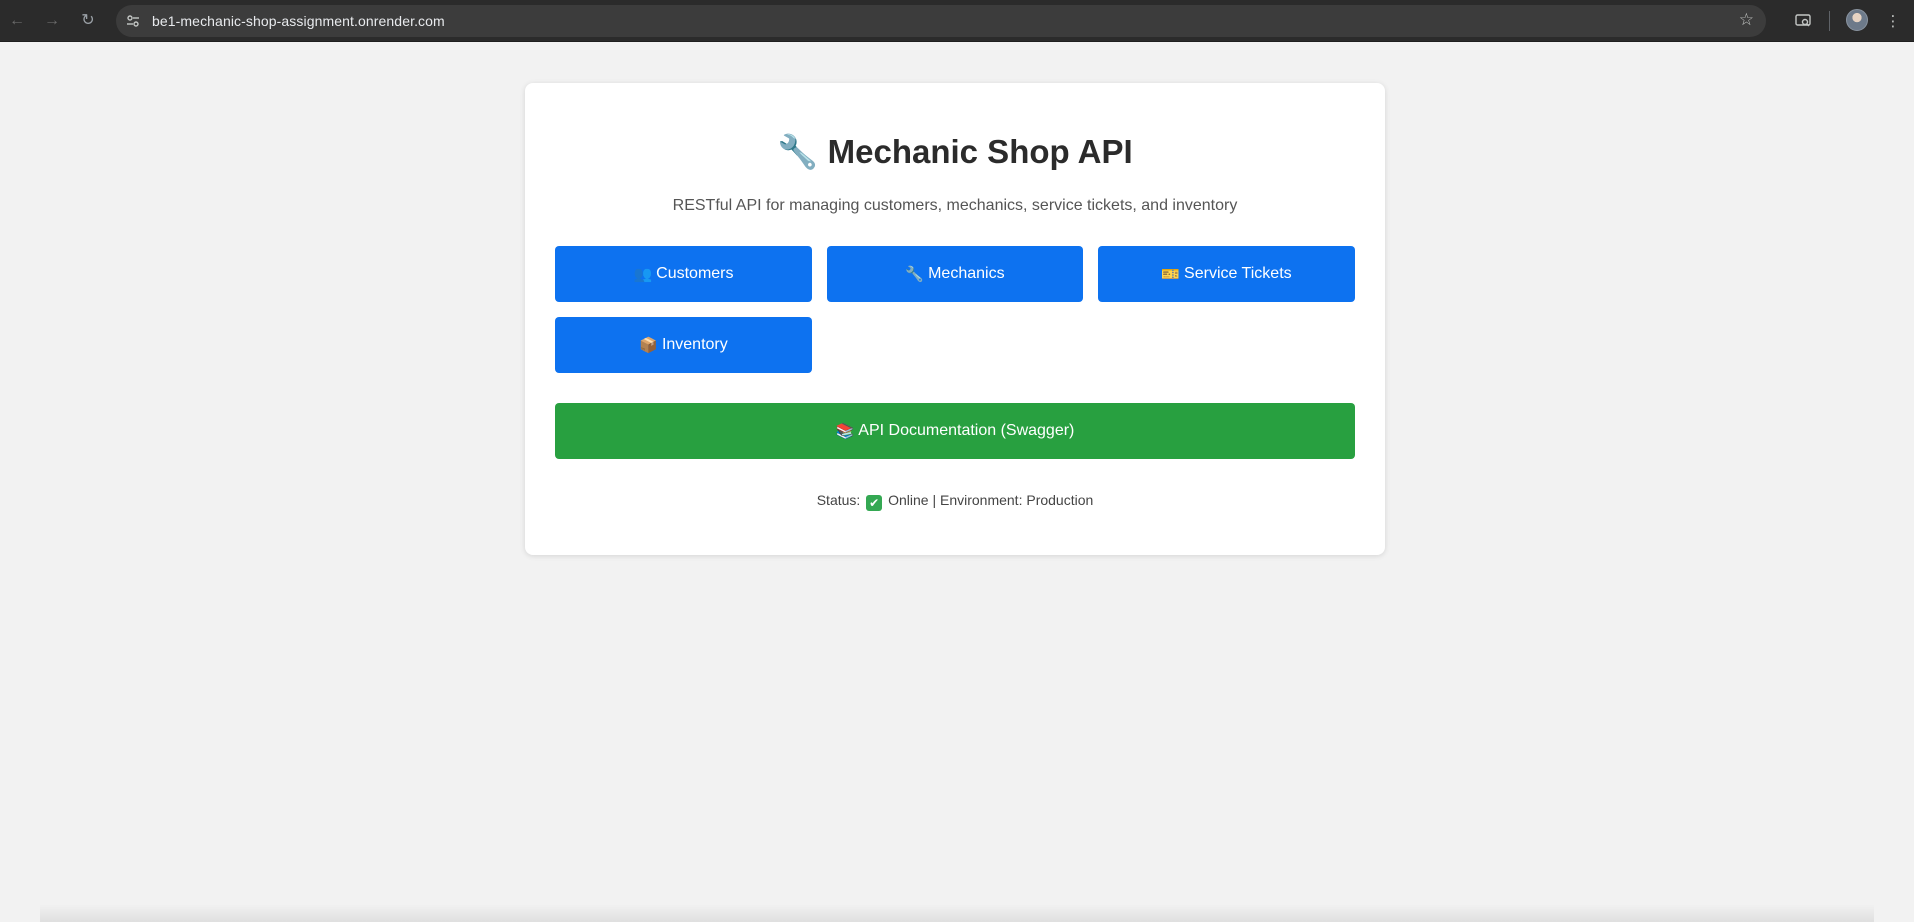  Describe the element at coordinates (991, 500) in the screenshot. I see `status-suffix: Online | Environment: Production` at that location.